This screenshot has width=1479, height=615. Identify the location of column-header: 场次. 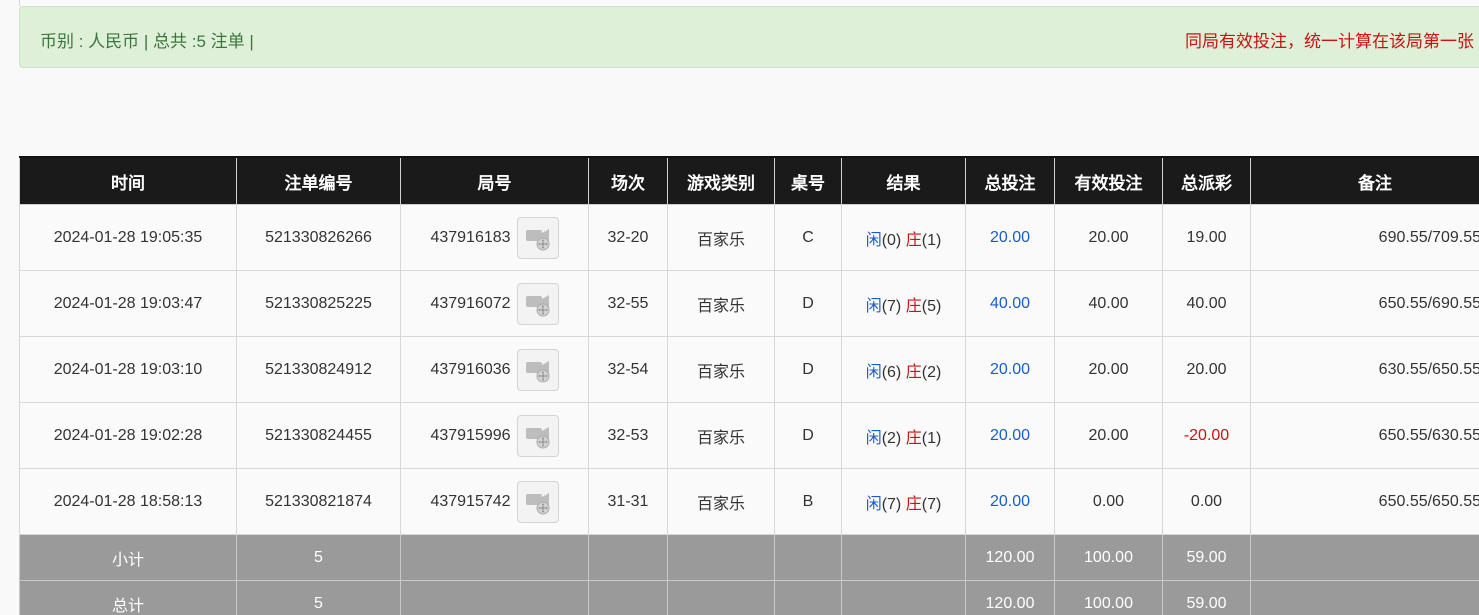
(628, 180).